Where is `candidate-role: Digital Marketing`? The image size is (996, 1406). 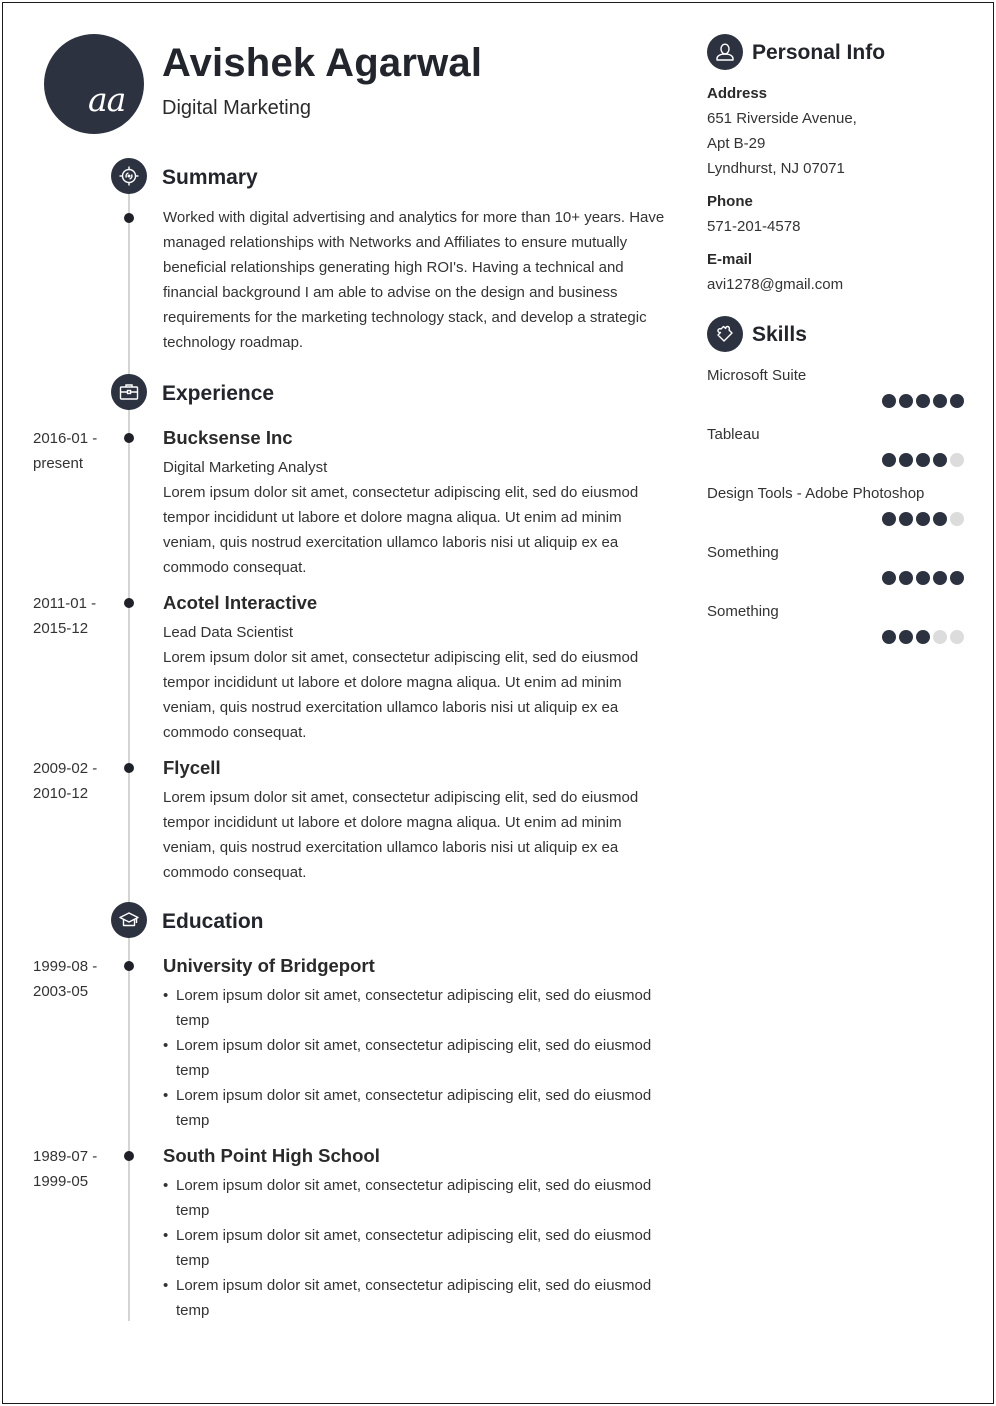 candidate-role: Digital Marketing is located at coordinates (236, 108).